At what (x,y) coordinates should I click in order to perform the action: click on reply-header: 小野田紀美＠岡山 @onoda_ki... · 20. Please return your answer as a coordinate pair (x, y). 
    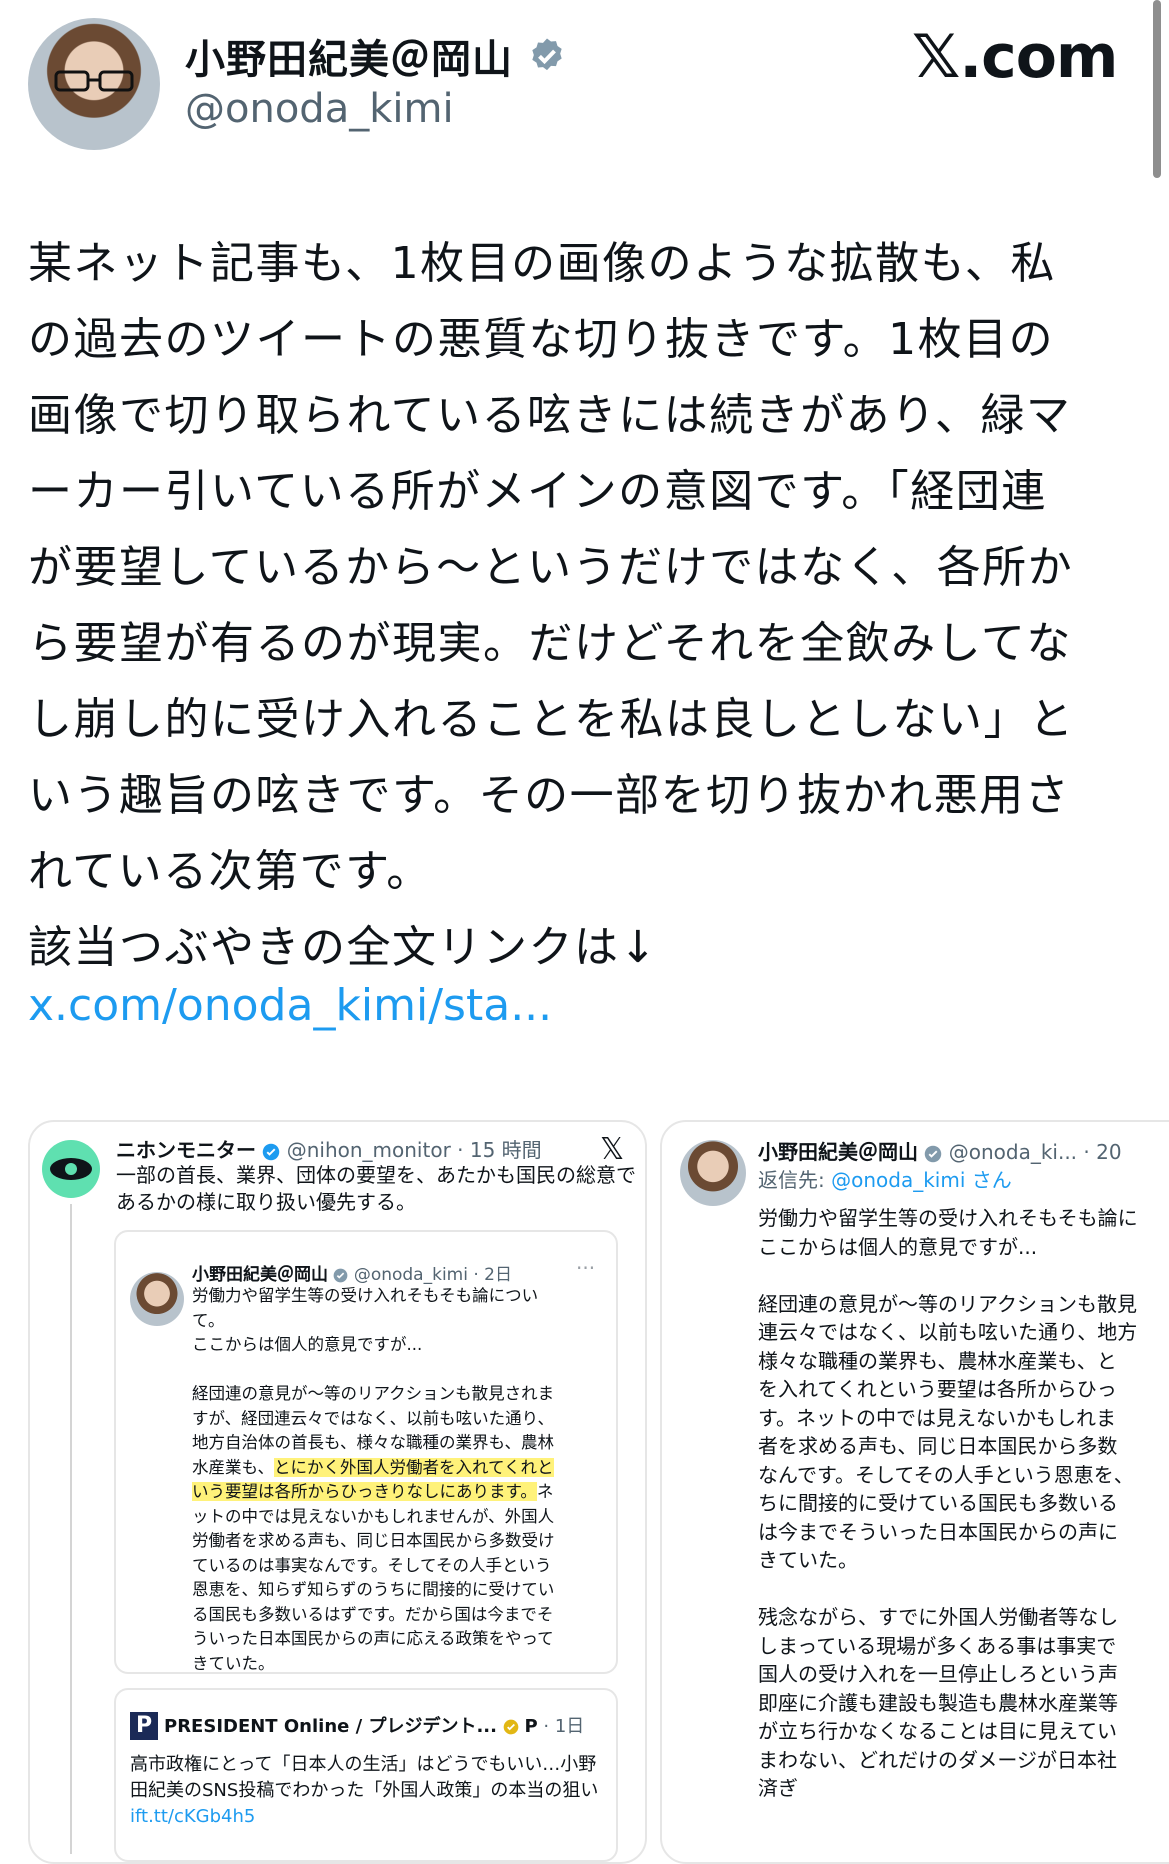
    Looking at the image, I should click on (963, 1150).